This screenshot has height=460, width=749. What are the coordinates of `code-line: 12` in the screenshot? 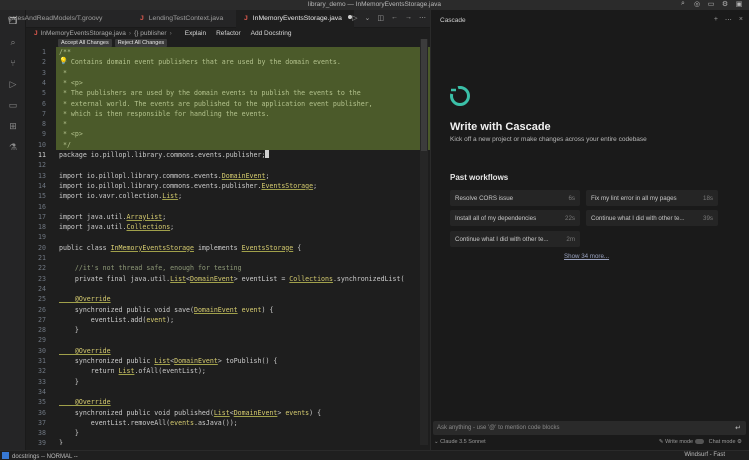 It's located at (228, 165).